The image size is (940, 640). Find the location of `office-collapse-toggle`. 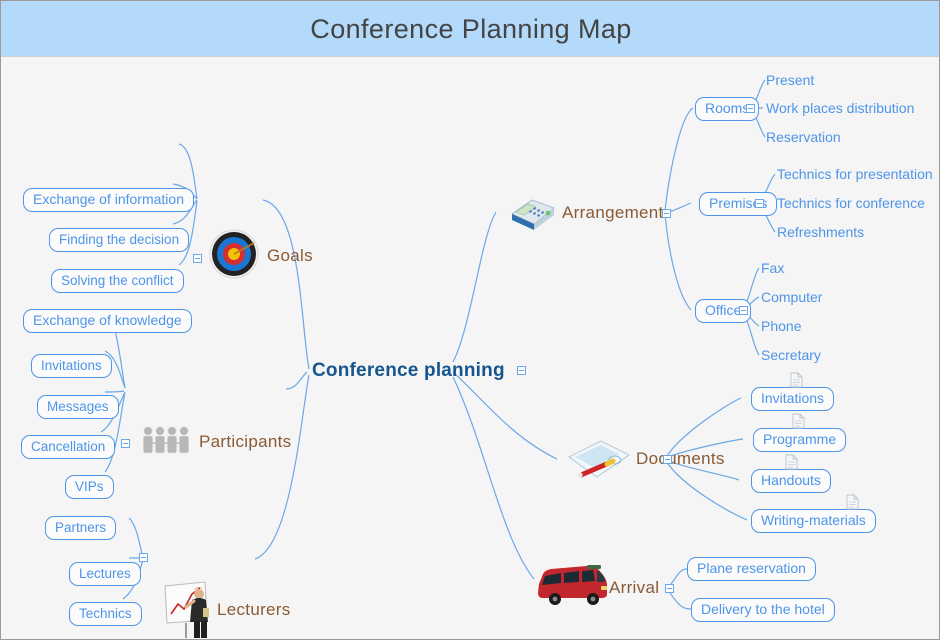

office-collapse-toggle is located at coordinates (743, 310).